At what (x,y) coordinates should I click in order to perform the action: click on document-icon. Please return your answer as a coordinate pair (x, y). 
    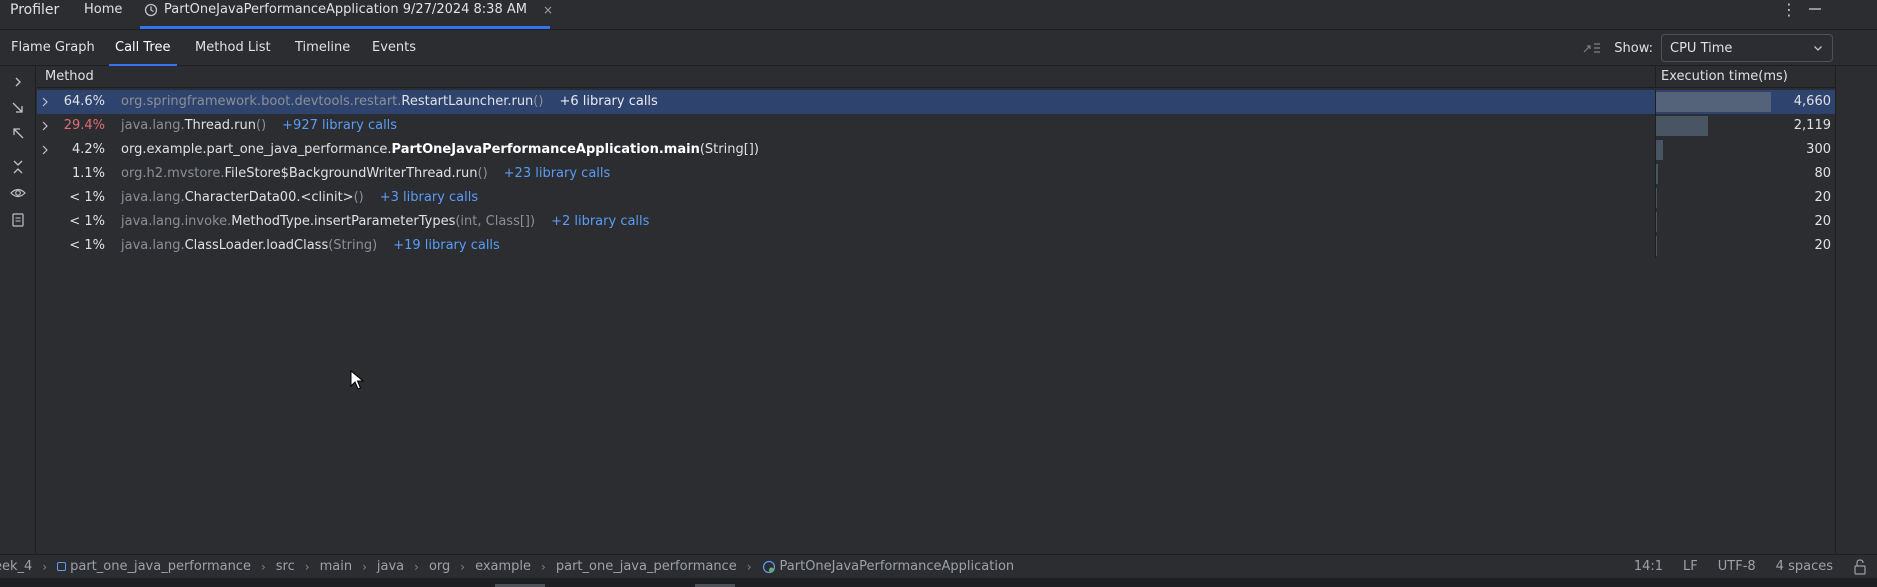
    Looking at the image, I should click on (18, 220).